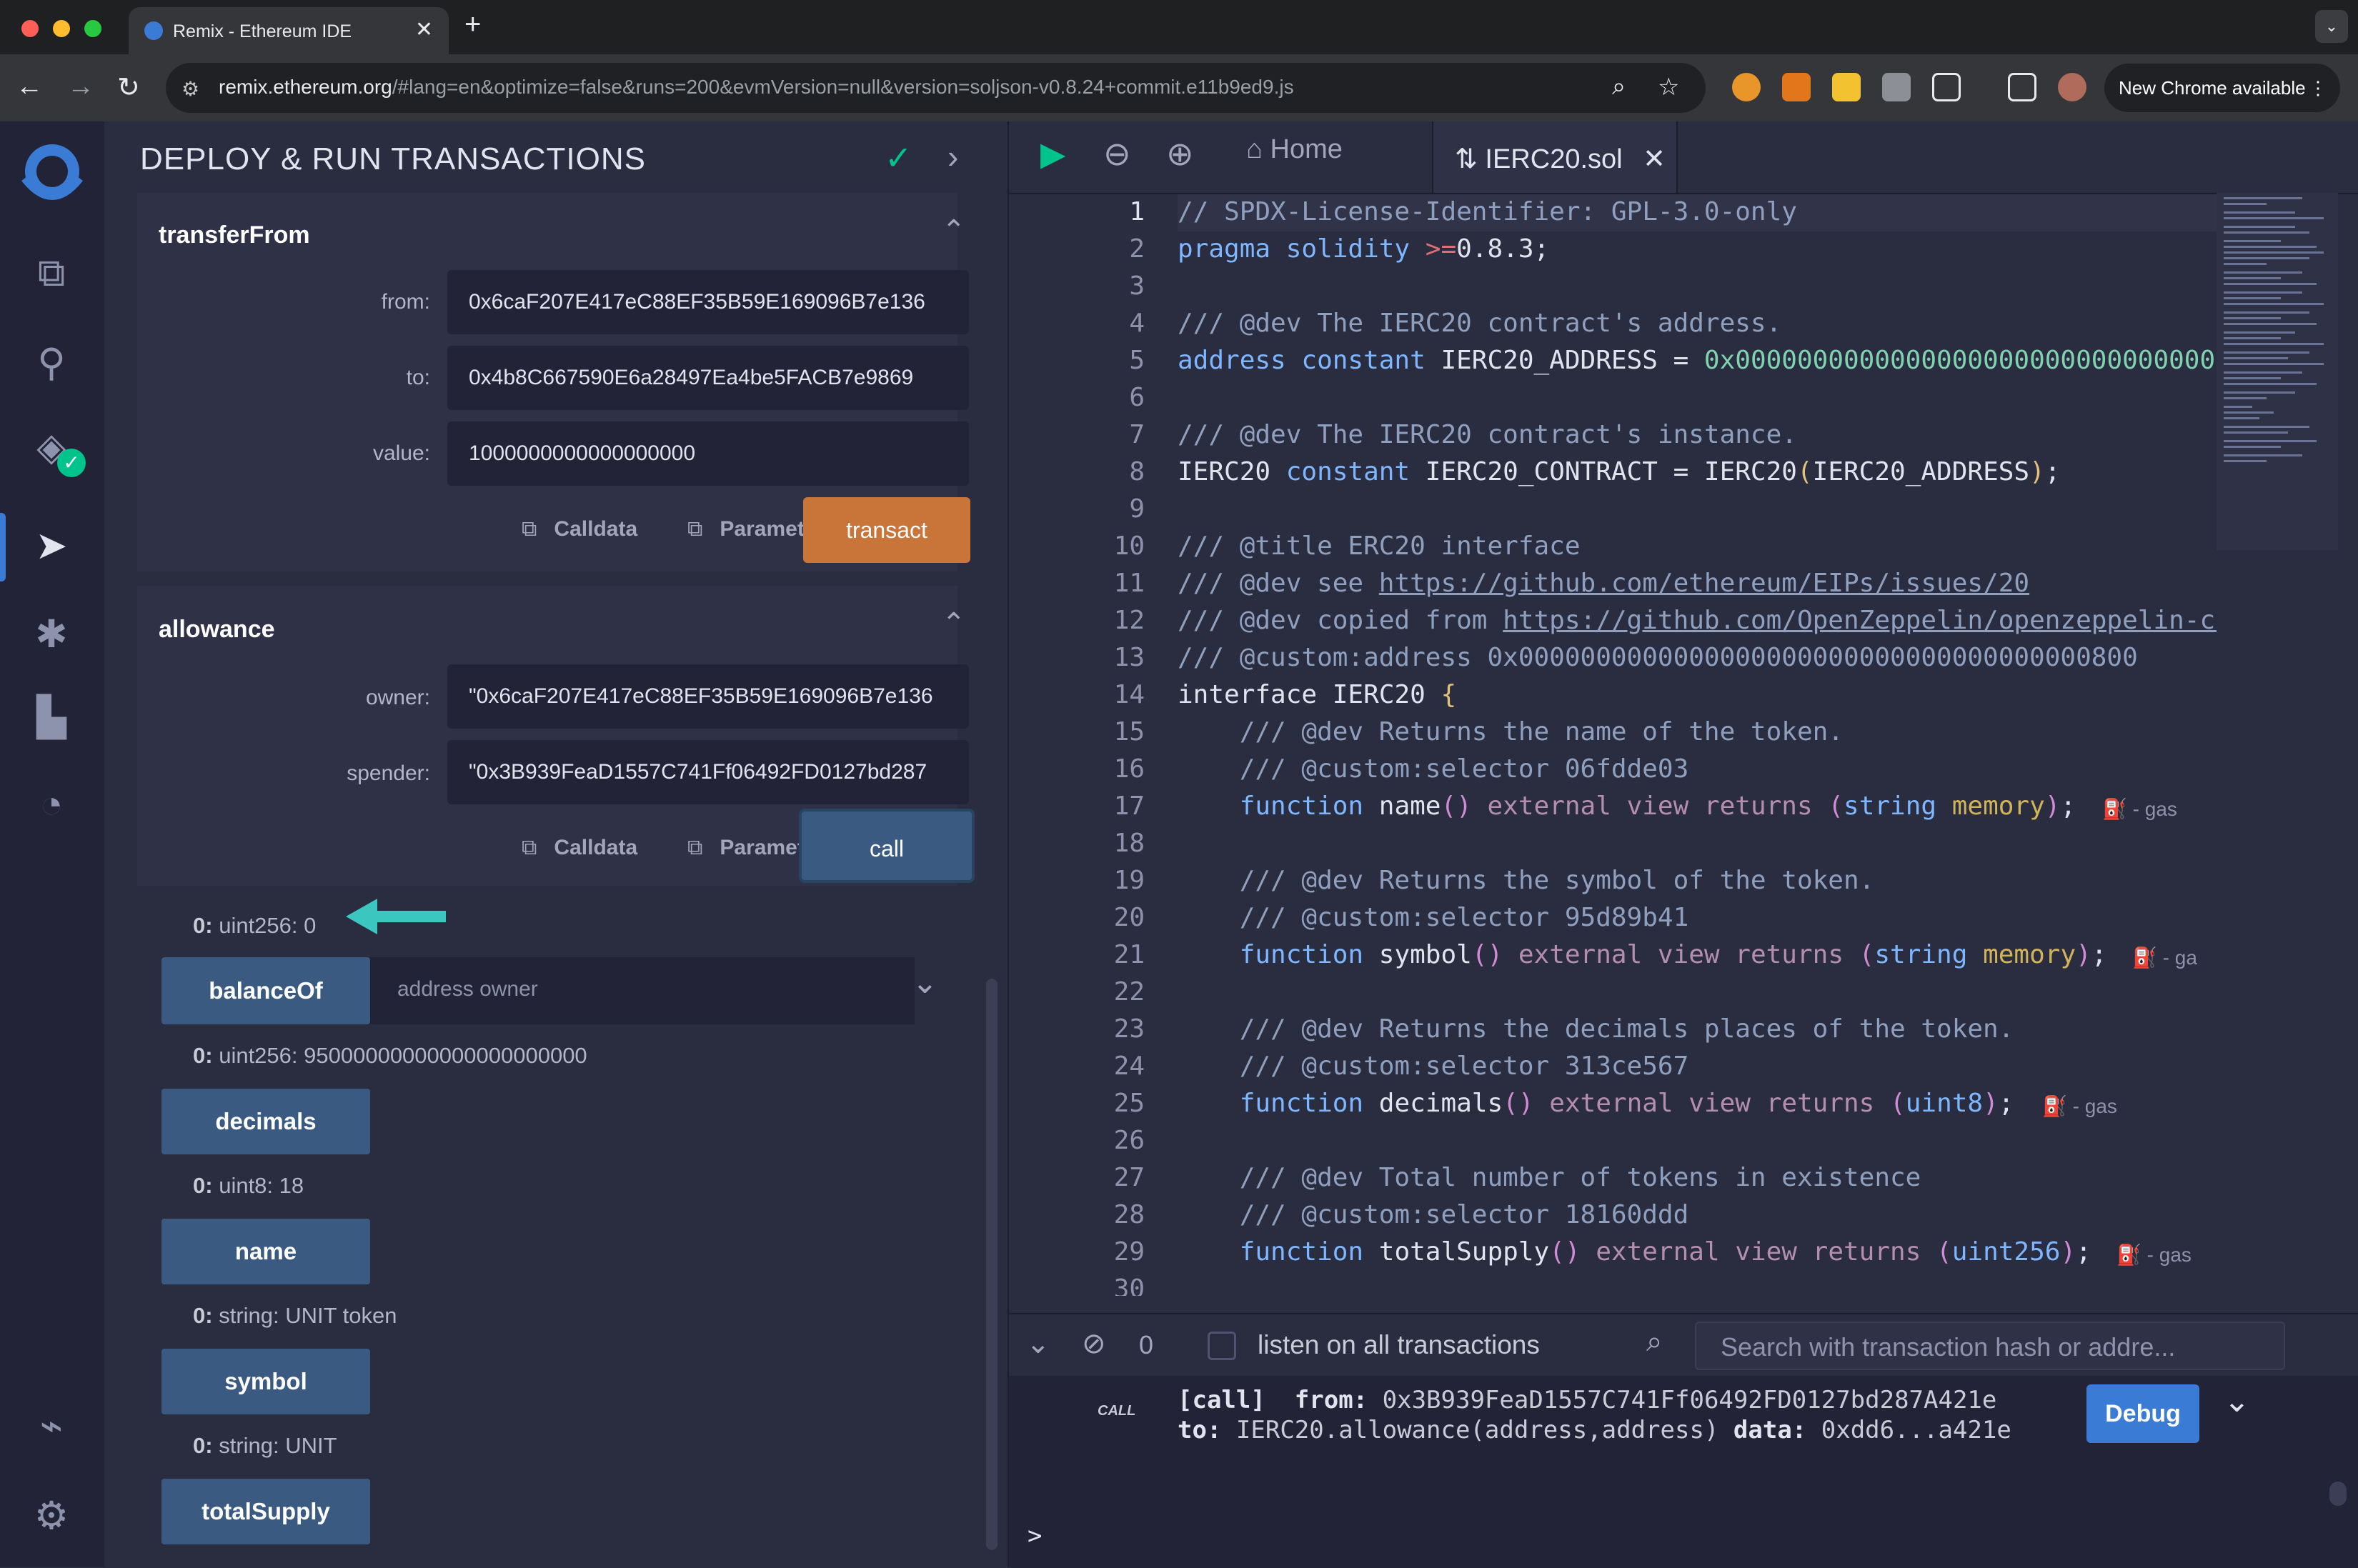  I want to click on side-panel-icon, so click(2022, 87).